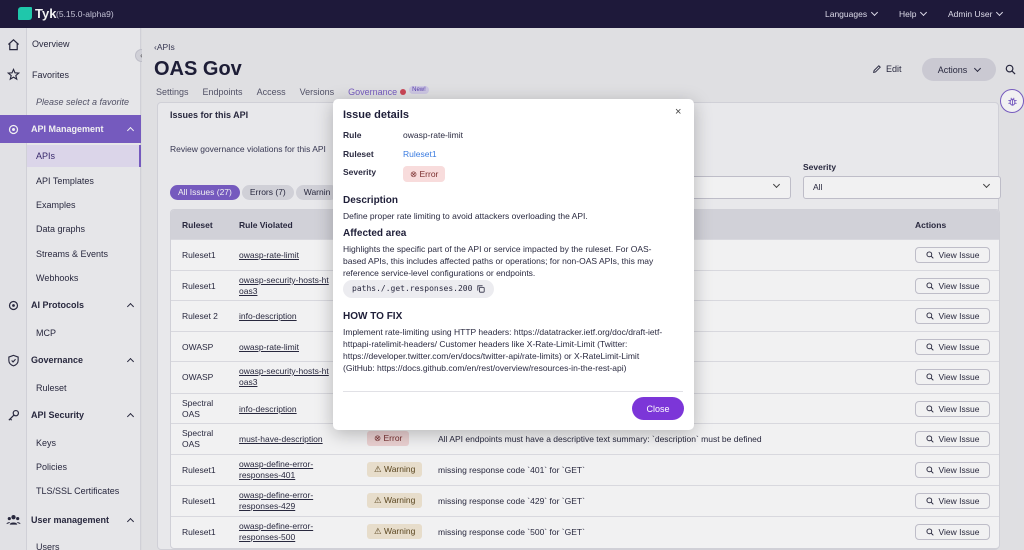  Describe the element at coordinates (414, 174) in the screenshot. I see `error-icon: ⊗` at that location.